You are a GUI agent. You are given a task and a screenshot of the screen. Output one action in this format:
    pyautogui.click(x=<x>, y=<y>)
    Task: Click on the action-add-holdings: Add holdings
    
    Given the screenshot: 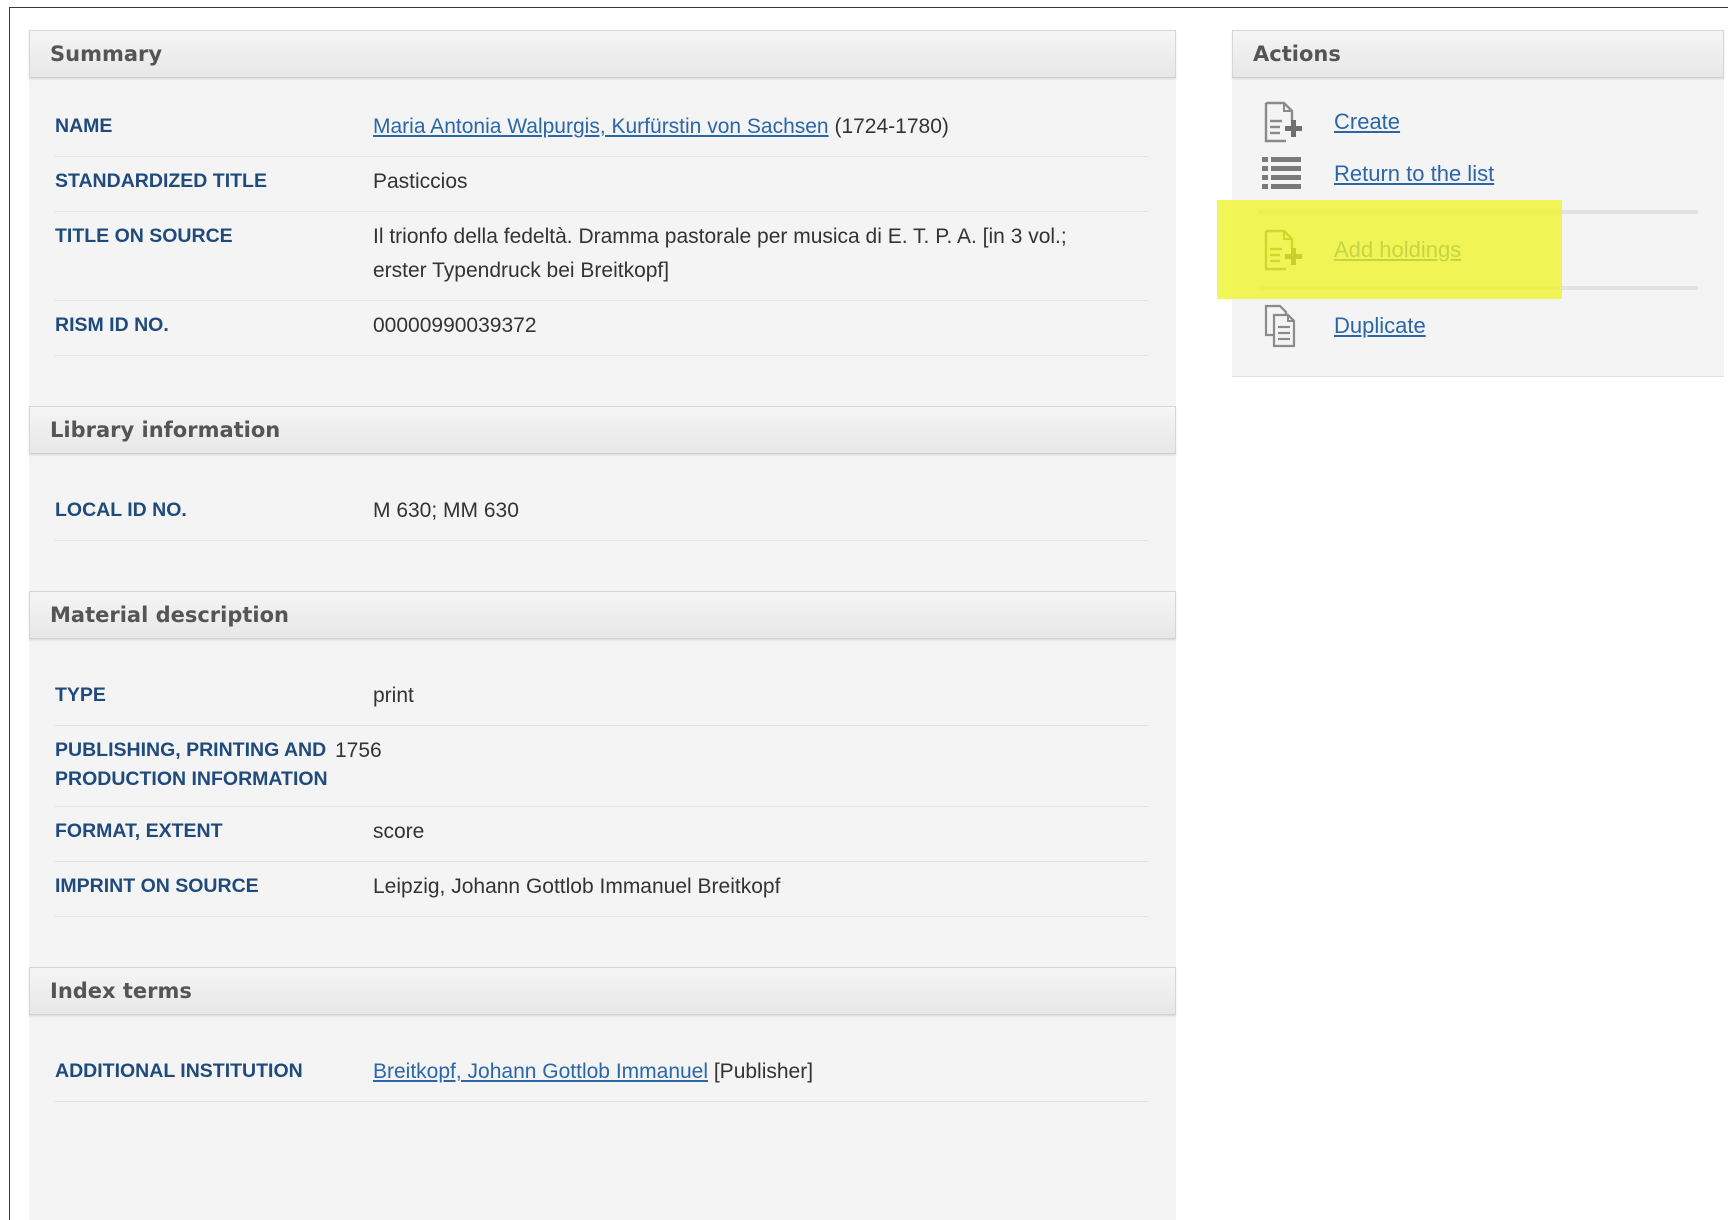 What is the action you would take?
    pyautogui.click(x=1478, y=250)
    